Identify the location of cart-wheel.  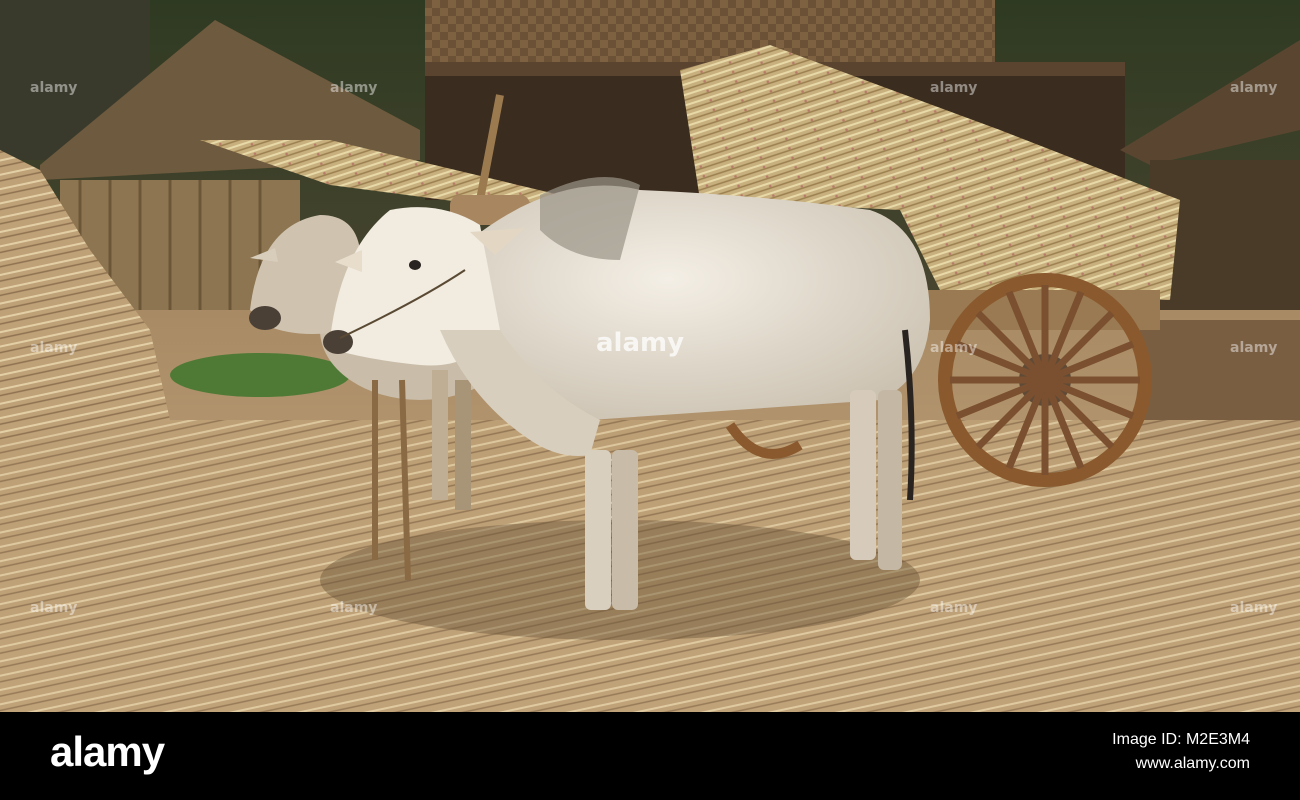
(1045, 380).